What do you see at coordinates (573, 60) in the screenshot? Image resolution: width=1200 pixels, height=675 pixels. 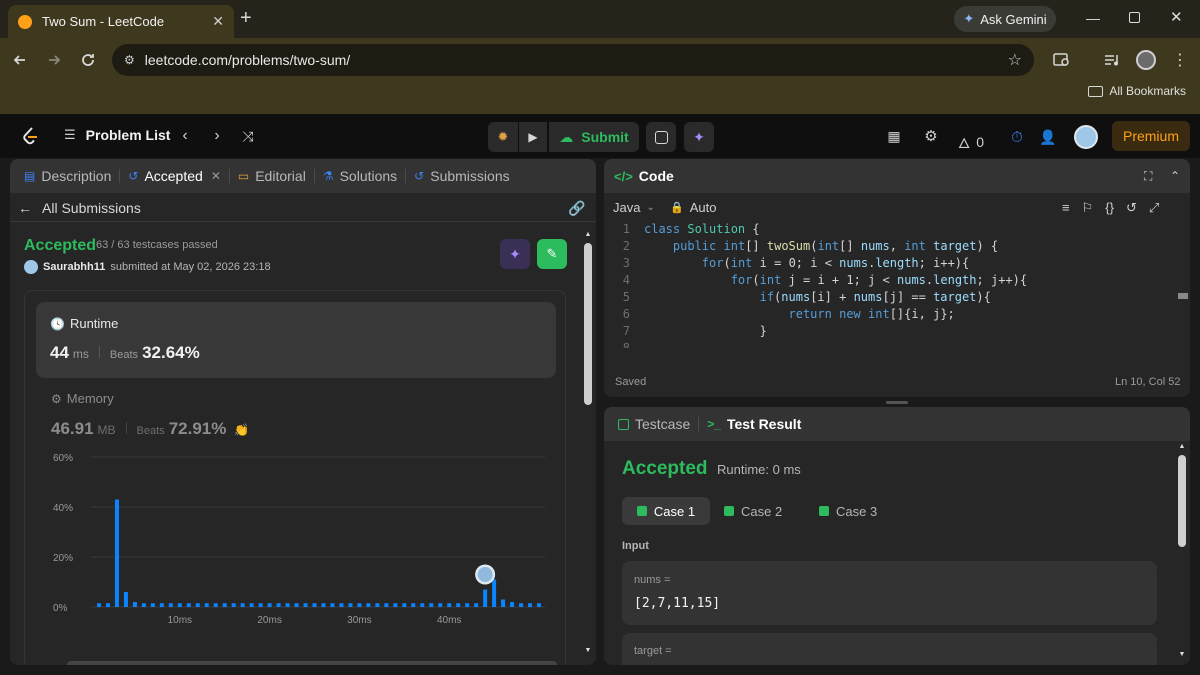 I see `address-bar: ⚙ leetcode.com/problems/two-sum/ ☆` at bounding box center [573, 60].